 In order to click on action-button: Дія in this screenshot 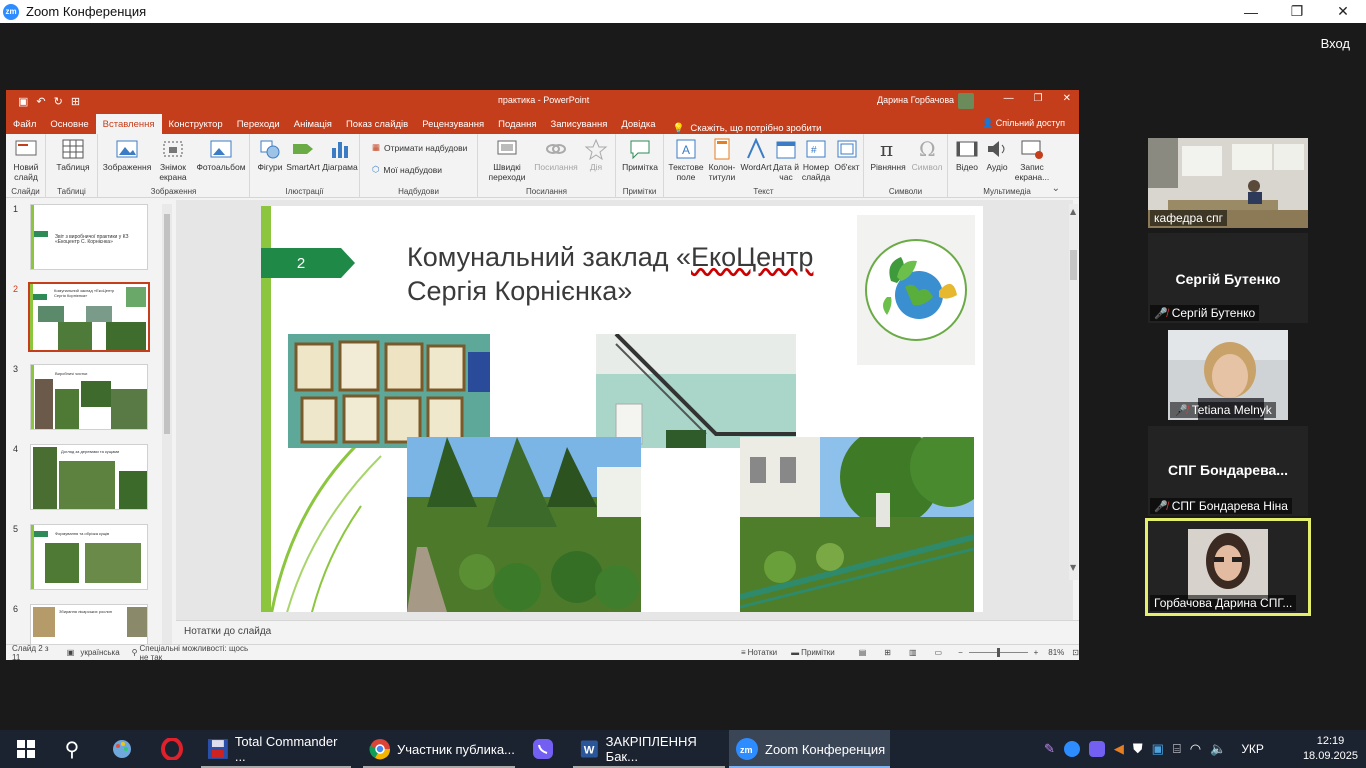, I will do `click(596, 155)`.